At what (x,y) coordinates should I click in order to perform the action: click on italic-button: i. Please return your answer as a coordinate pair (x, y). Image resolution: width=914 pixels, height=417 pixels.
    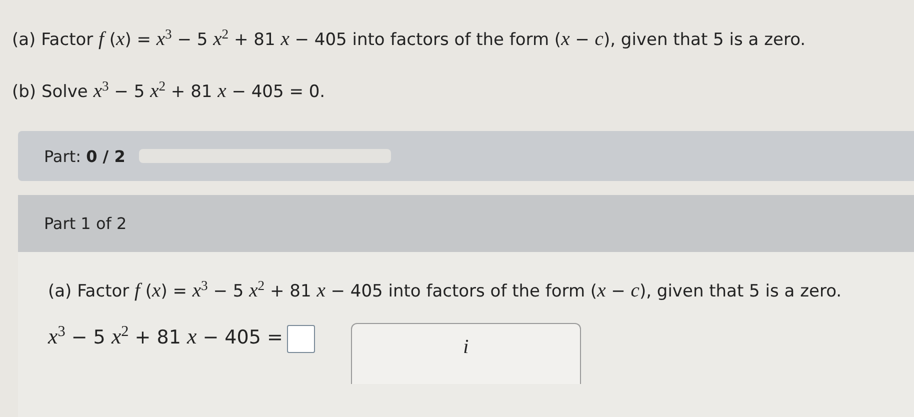
    Looking at the image, I should click on (466, 347).